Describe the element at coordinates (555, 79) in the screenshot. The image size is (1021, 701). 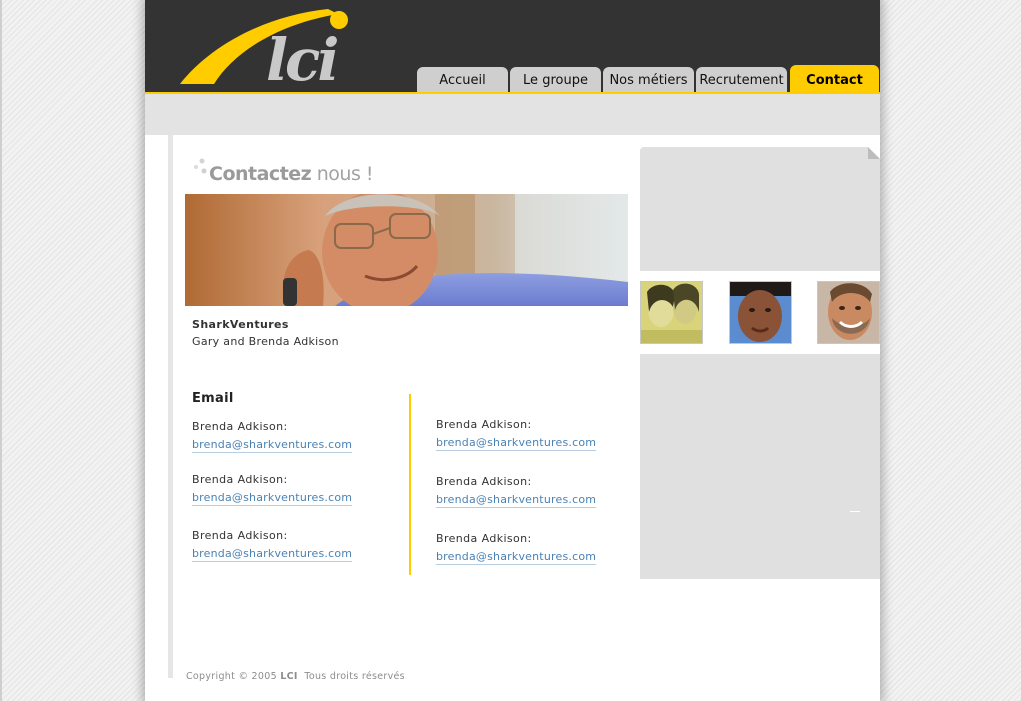
I see `tab-le-groupe: Le groupe` at that location.